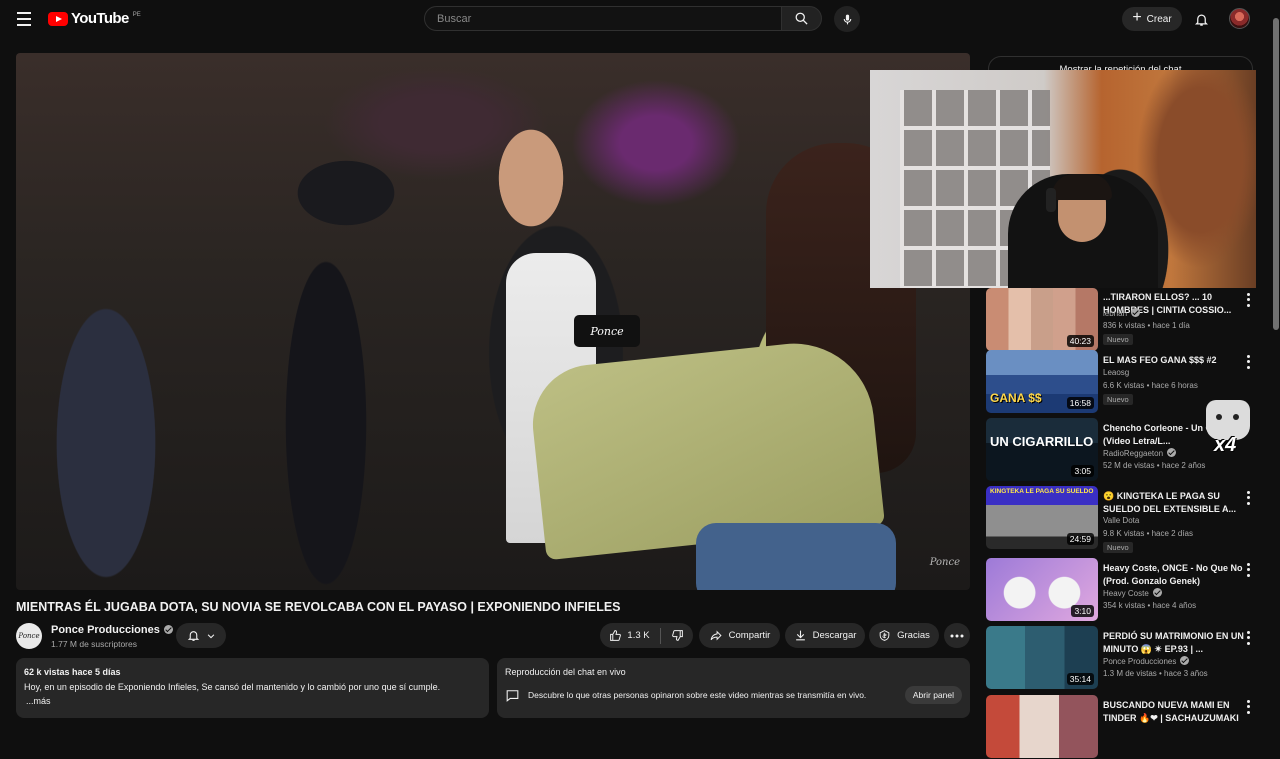 Image resolution: width=1280 pixels, height=759 pixels. I want to click on thanks-button: Gracias, so click(904, 635).